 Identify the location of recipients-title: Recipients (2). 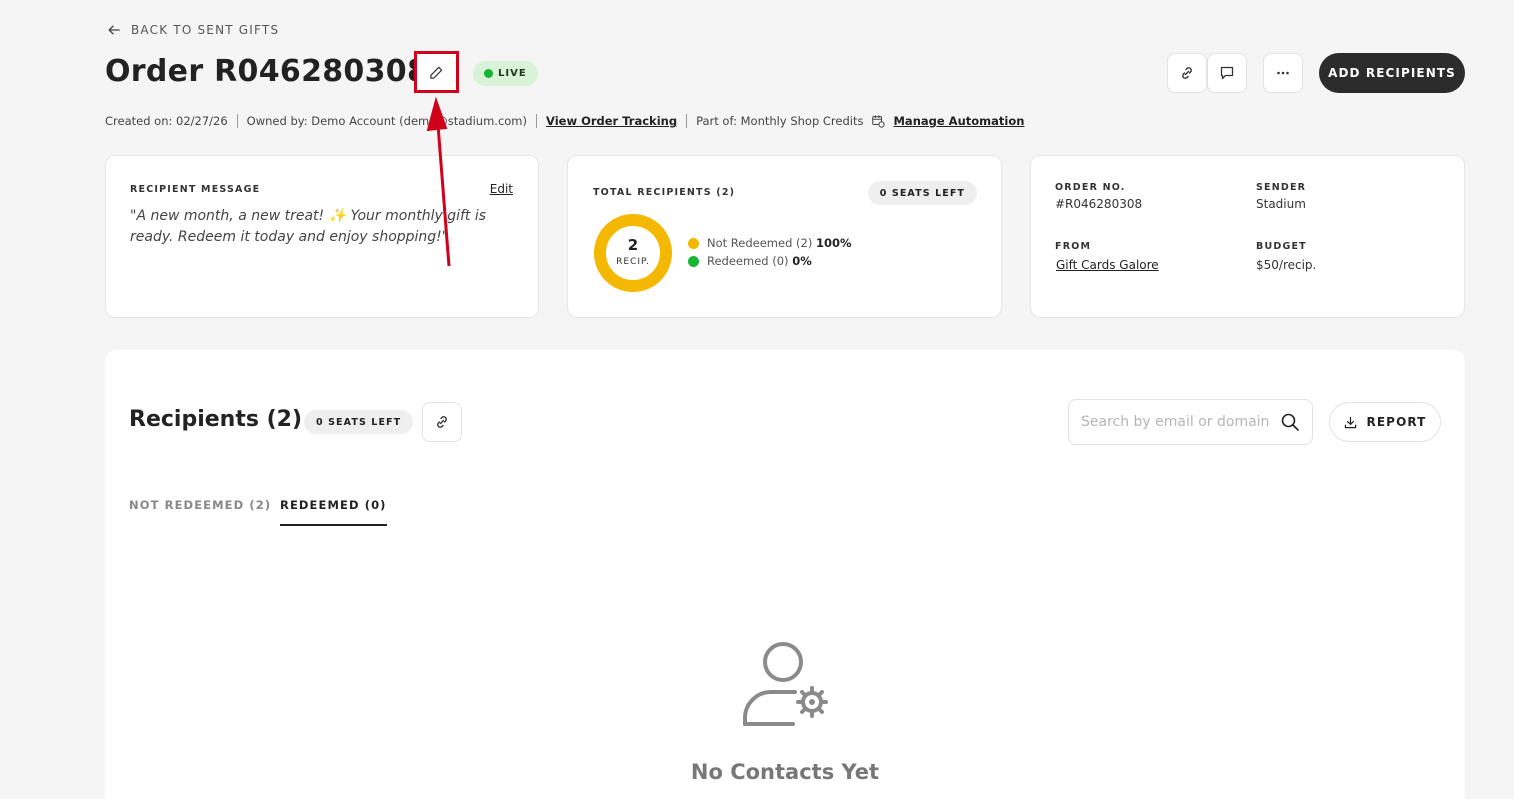
(216, 419).